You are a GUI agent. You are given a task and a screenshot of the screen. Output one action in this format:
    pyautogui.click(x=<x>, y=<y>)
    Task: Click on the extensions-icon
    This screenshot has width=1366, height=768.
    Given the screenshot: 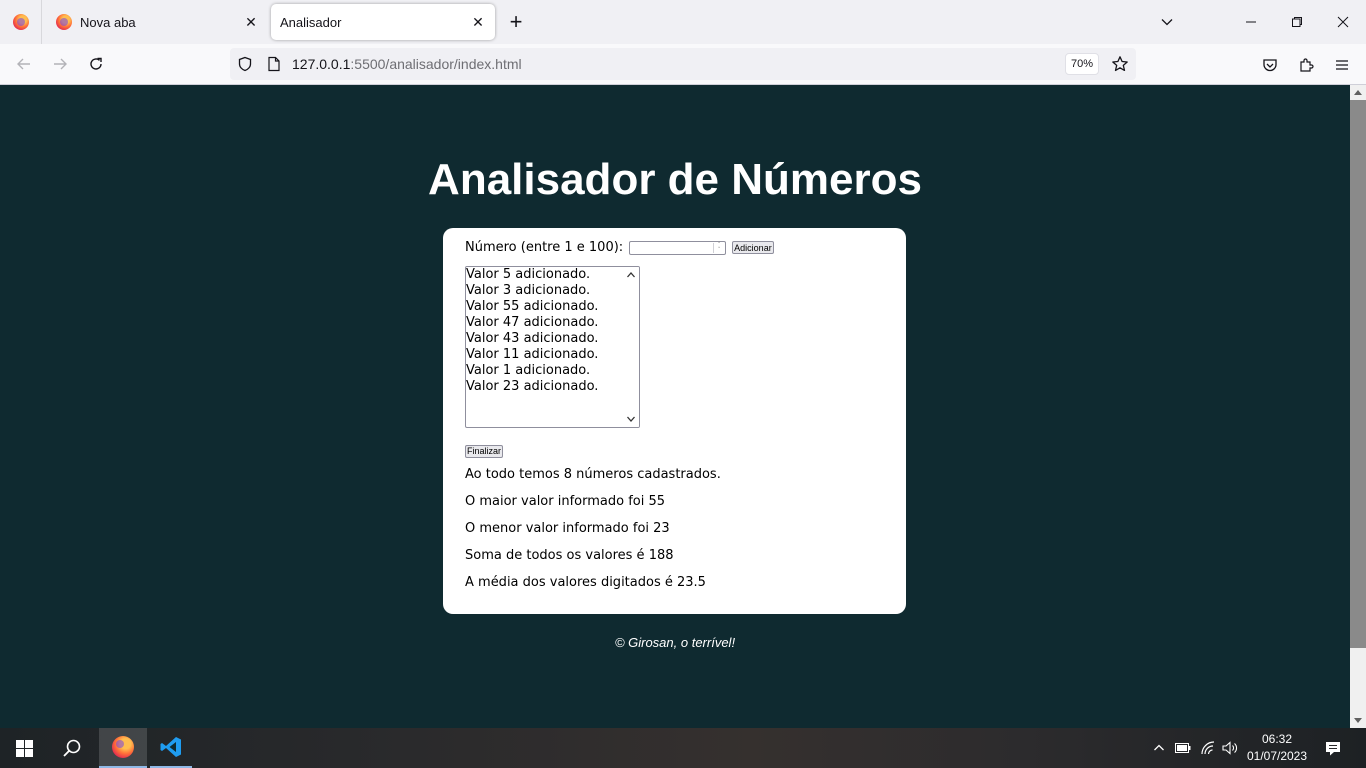 What is the action you would take?
    pyautogui.click(x=1306, y=65)
    